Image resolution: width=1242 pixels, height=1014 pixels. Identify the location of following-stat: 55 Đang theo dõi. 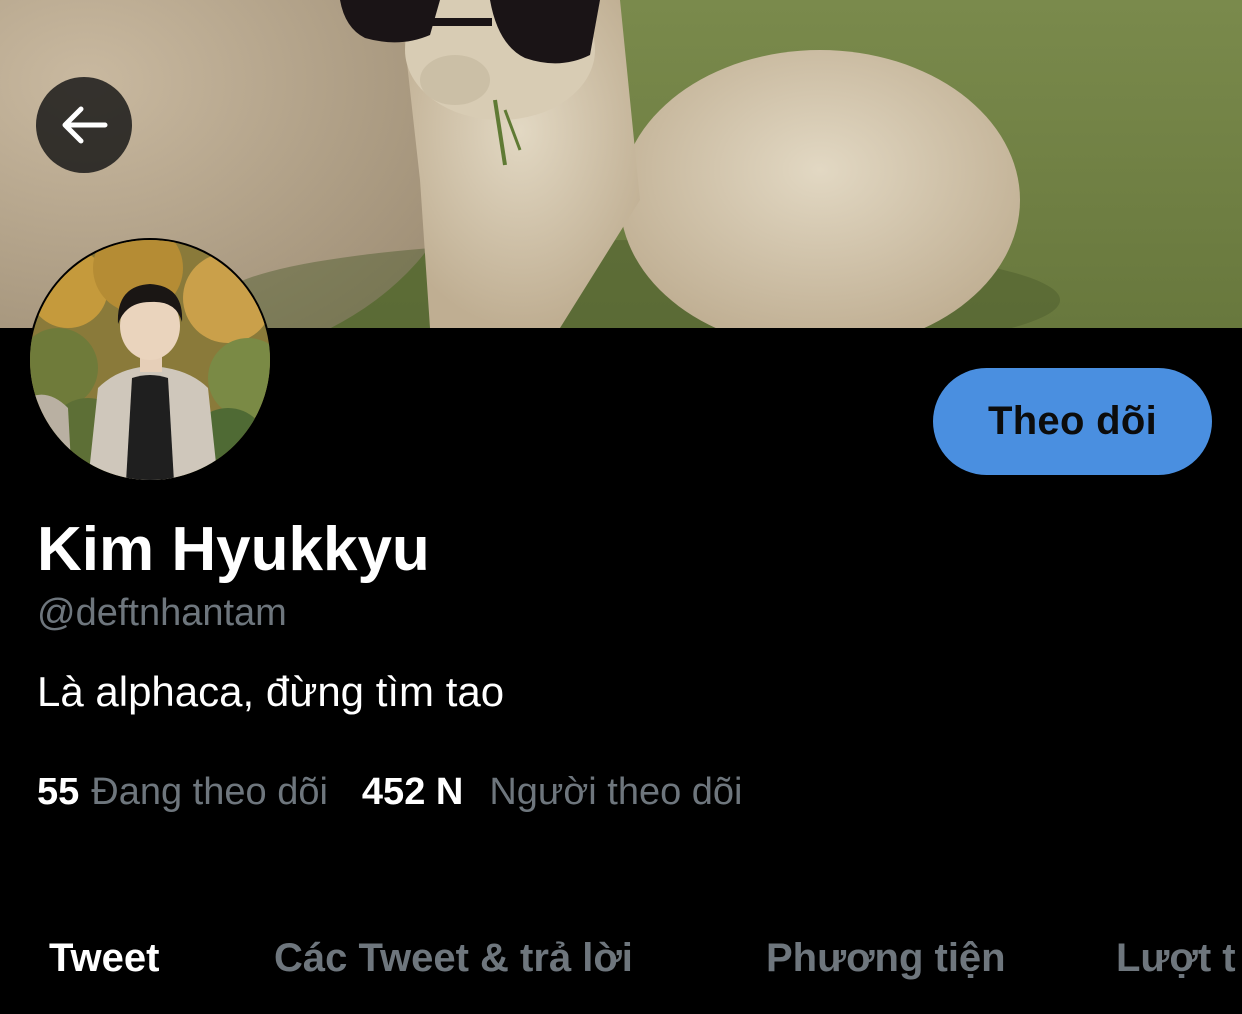
(182, 792).